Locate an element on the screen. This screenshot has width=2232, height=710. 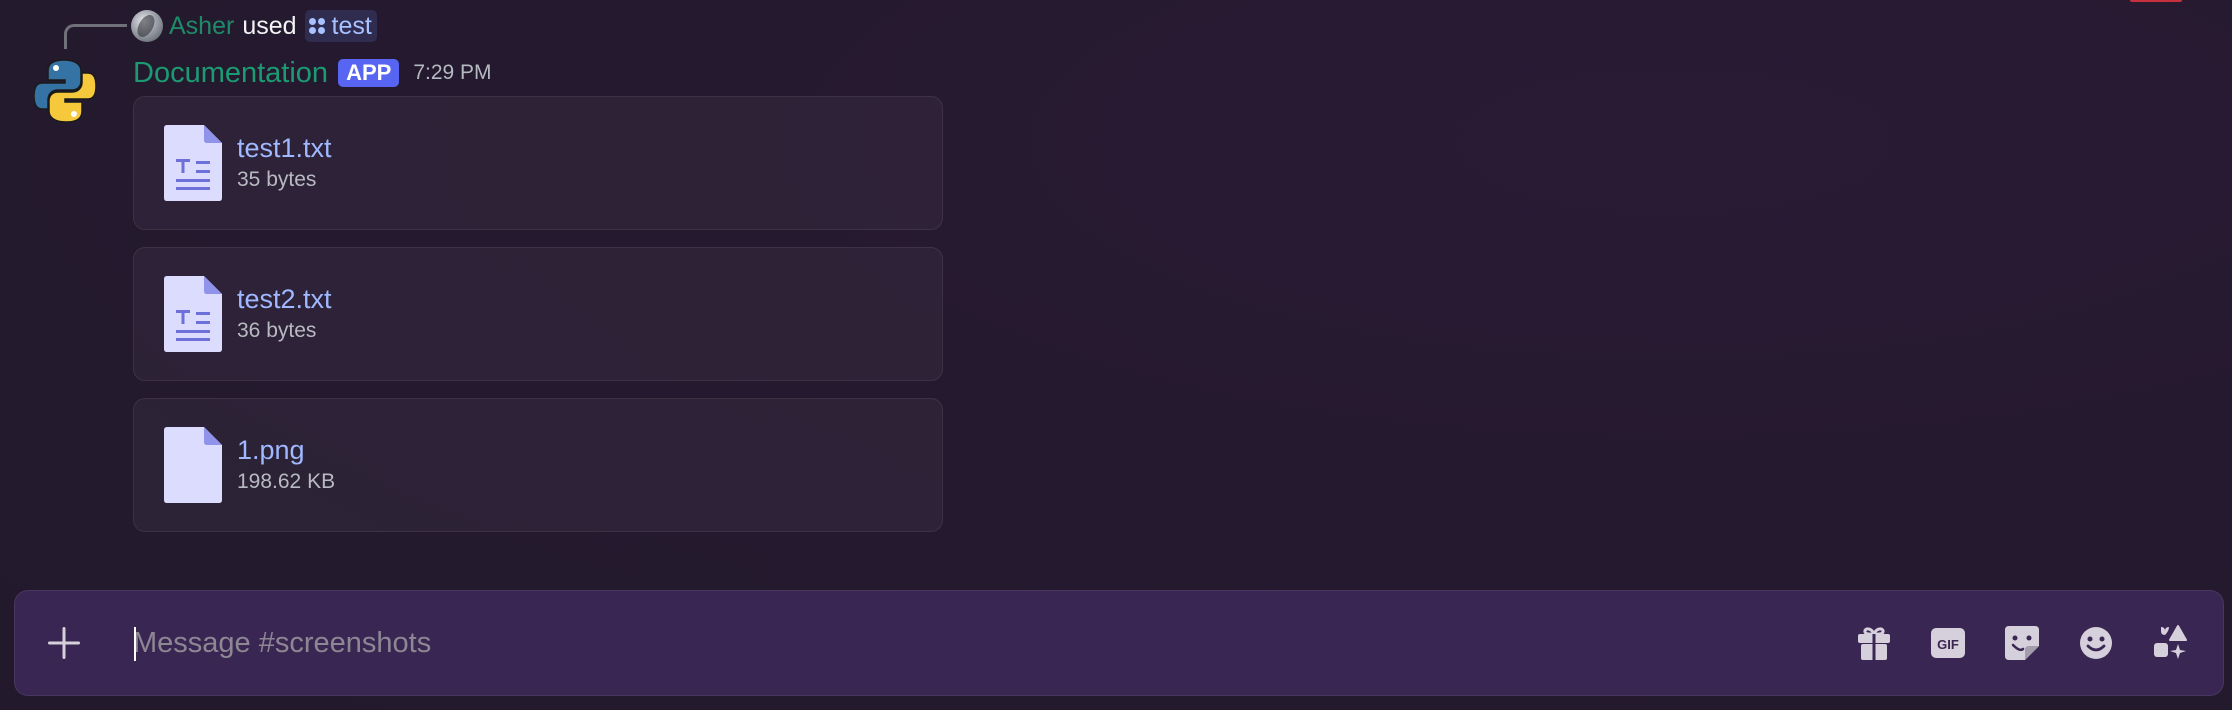
message-input is located at coordinates (783, 643).